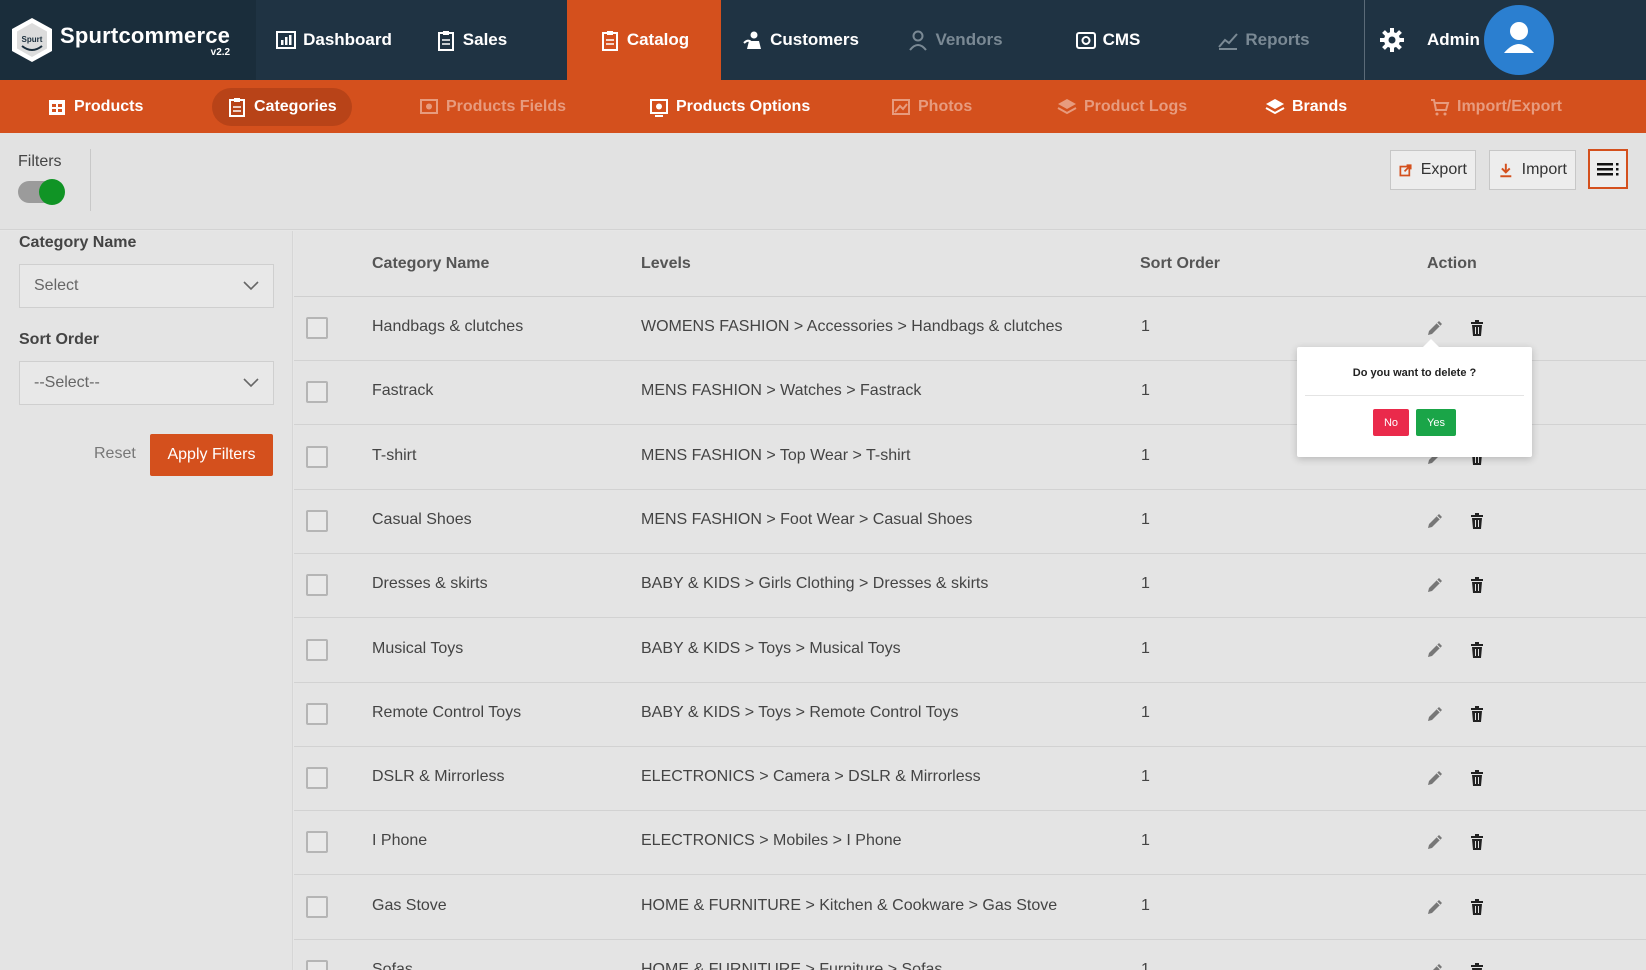 This screenshot has height=970, width=1646. Describe the element at coordinates (57, 107) in the screenshot. I see `products-icon` at that location.